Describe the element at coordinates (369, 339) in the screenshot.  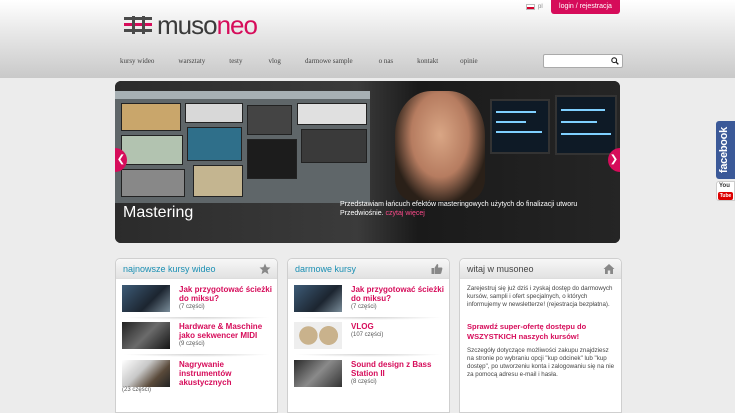
I see `list-item: VLOG (107 części)` at that location.